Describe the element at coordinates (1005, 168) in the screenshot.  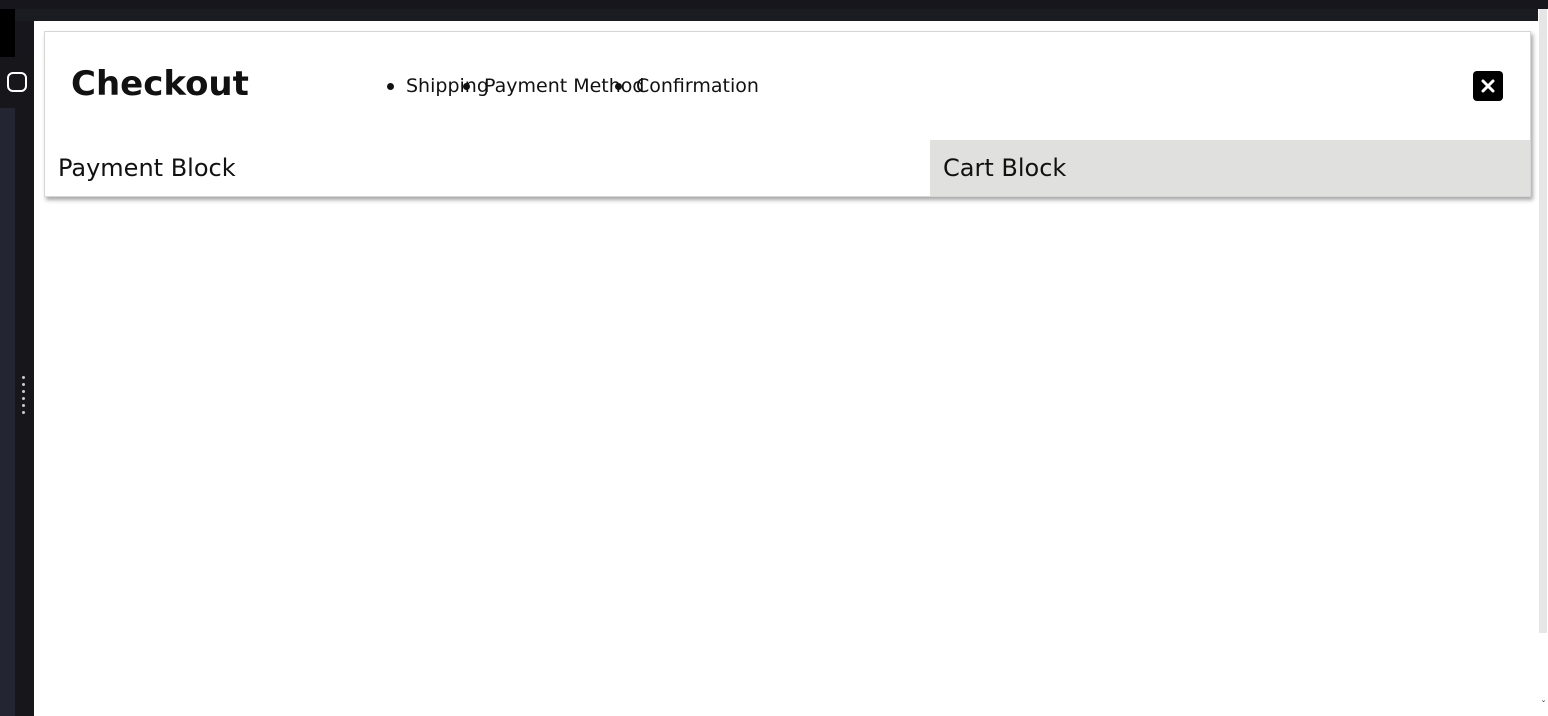
I see `cart-block-label: Cart Block` at that location.